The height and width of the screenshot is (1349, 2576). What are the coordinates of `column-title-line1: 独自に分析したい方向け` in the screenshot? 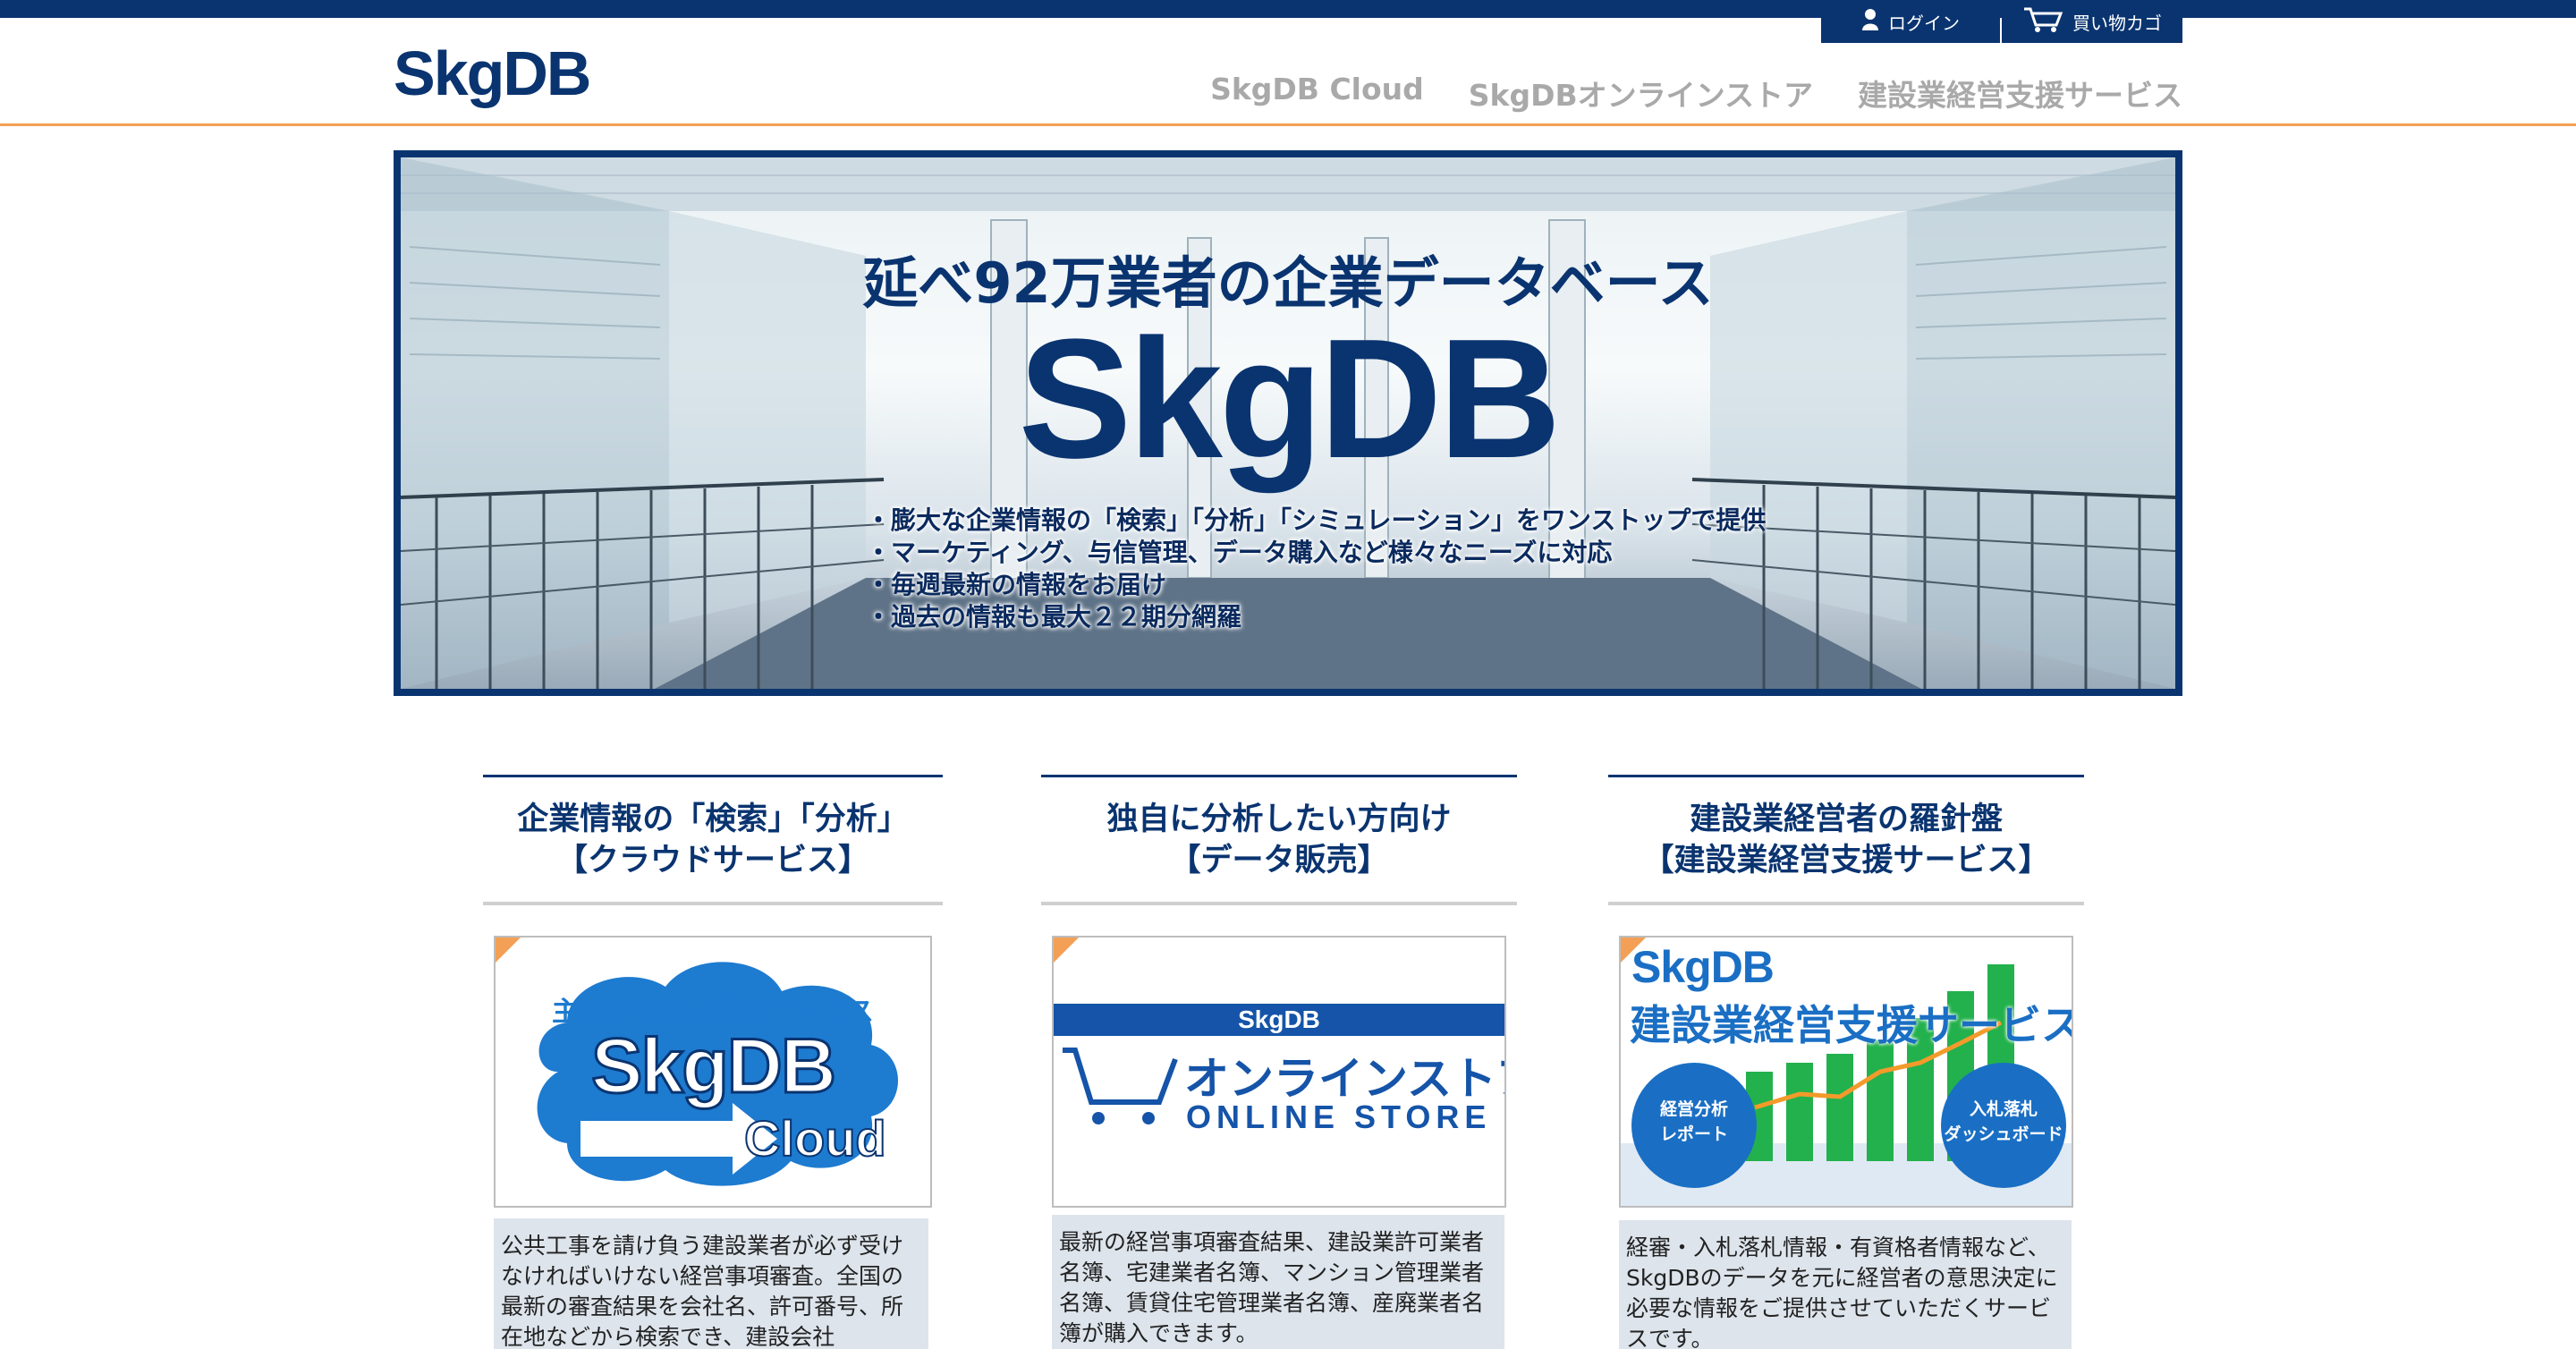 It's located at (1279, 819).